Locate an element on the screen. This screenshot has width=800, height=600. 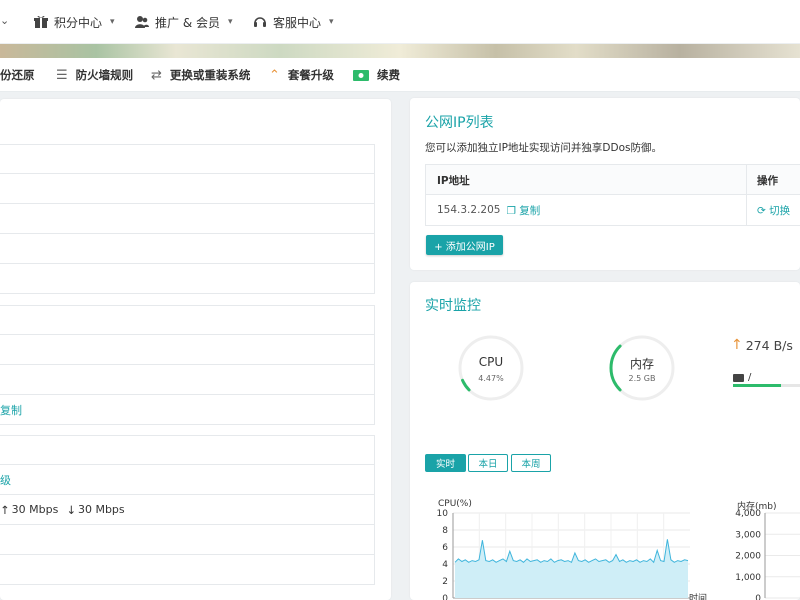
copy-label: 复制 is located at coordinates (530, 210).